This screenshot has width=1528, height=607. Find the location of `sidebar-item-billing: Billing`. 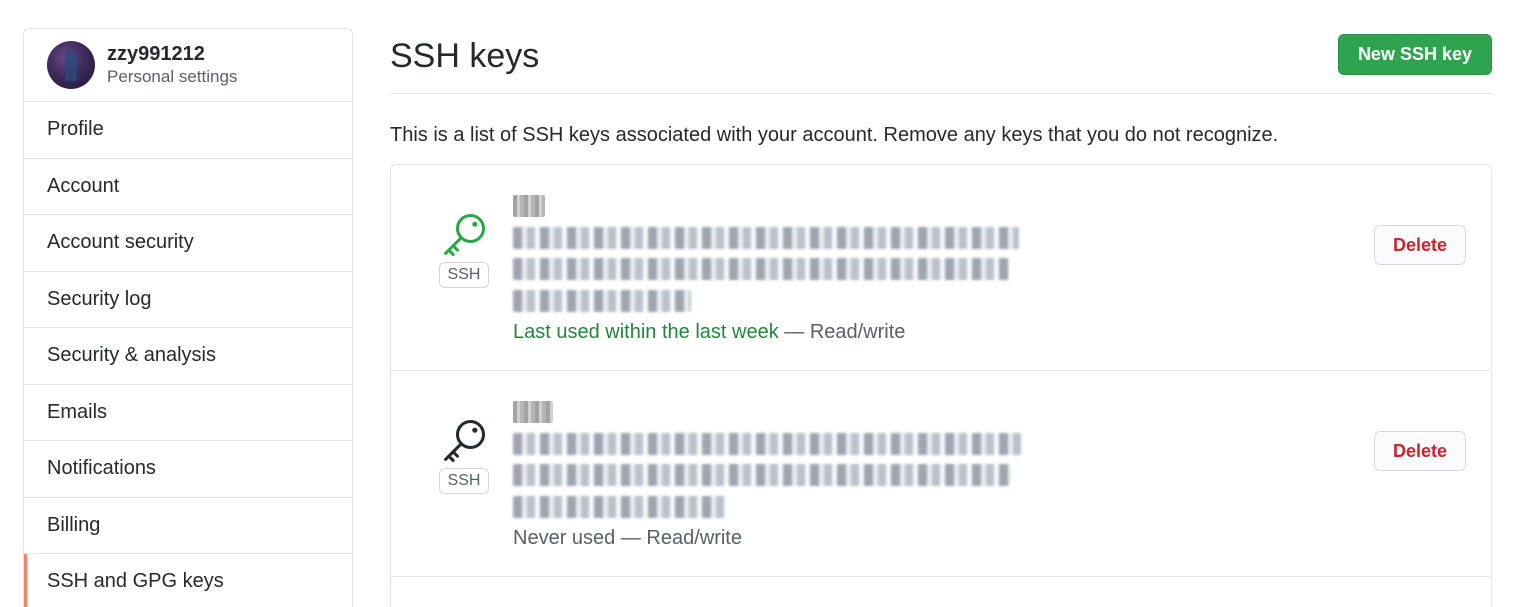

sidebar-item-billing: Billing is located at coordinates (188, 526).